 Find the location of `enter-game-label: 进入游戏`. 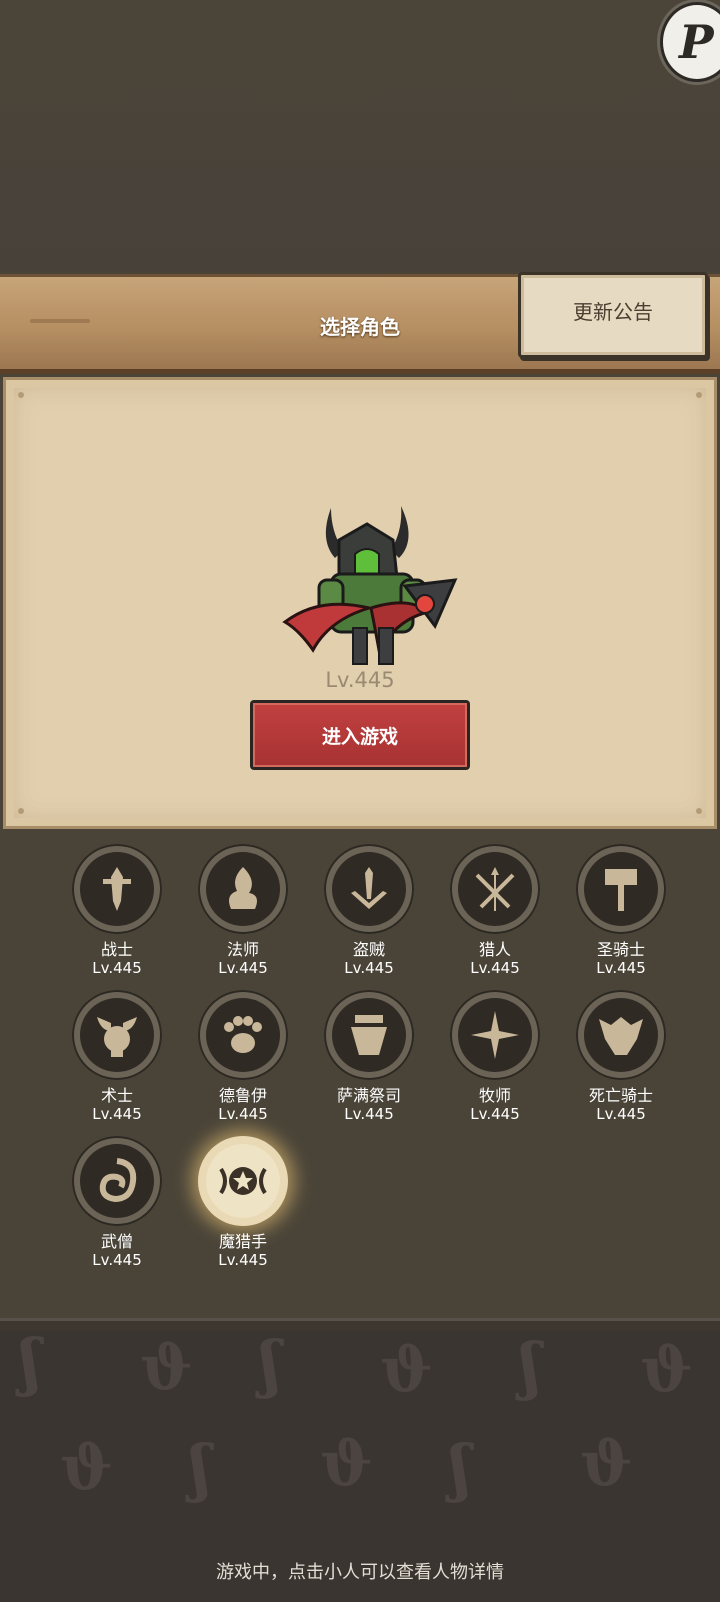

enter-game-label: 进入游戏 is located at coordinates (359, 736).